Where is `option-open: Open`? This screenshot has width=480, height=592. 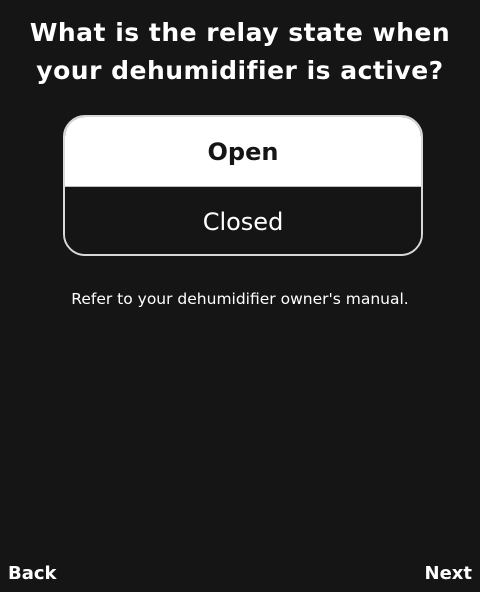 option-open: Open is located at coordinates (243, 151).